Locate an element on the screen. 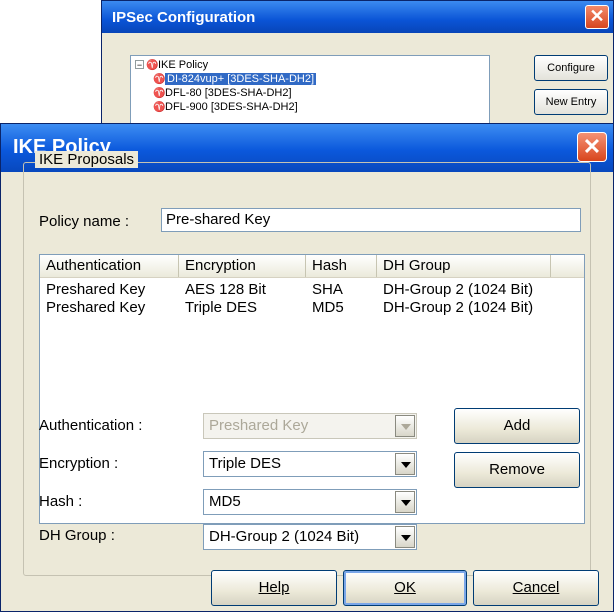 The image size is (614, 612). authentication-label: Authentication : is located at coordinates (91, 425).